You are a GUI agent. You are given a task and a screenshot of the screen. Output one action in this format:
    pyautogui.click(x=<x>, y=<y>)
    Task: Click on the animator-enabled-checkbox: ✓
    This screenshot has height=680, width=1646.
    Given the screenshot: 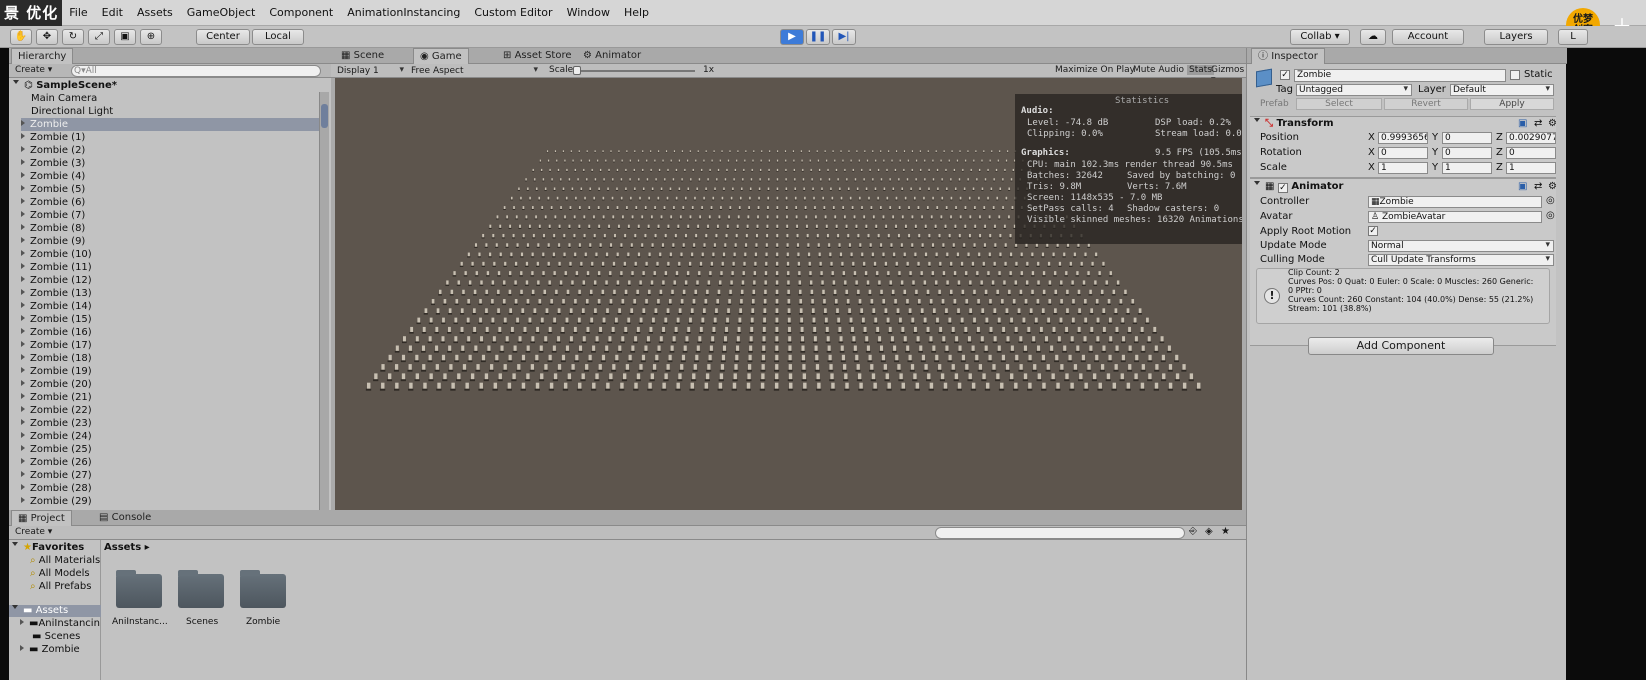 What is the action you would take?
    pyautogui.click(x=1282, y=188)
    